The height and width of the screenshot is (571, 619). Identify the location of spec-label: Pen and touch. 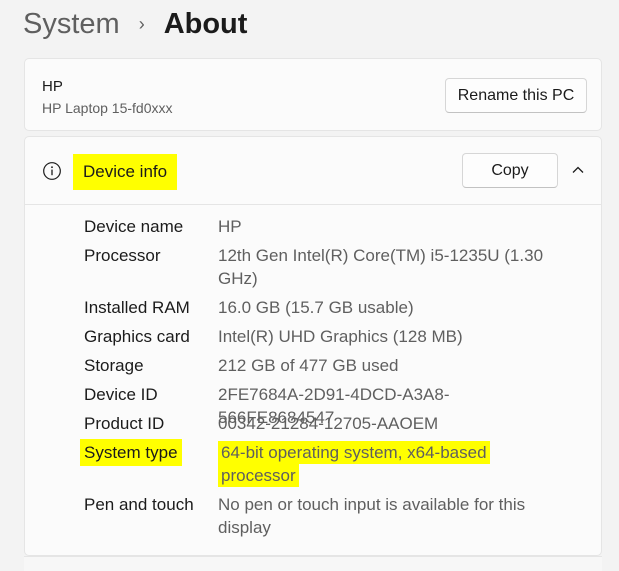
(139, 504).